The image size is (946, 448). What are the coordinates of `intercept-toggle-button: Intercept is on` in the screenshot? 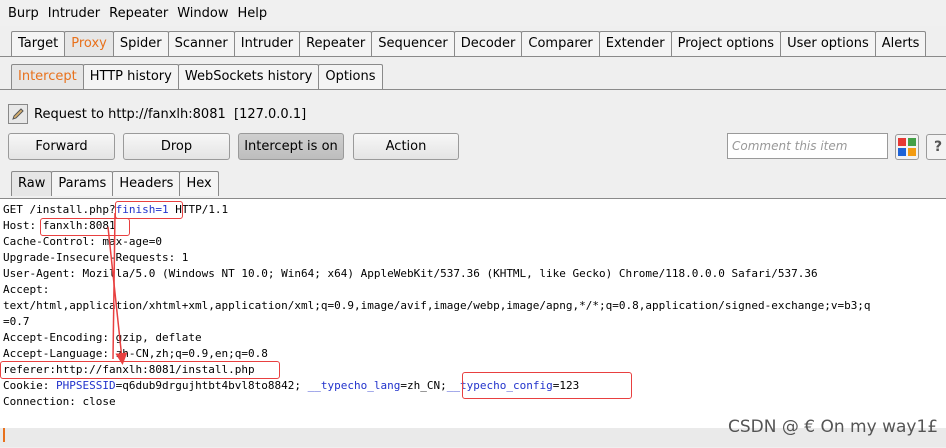 It's located at (291, 146).